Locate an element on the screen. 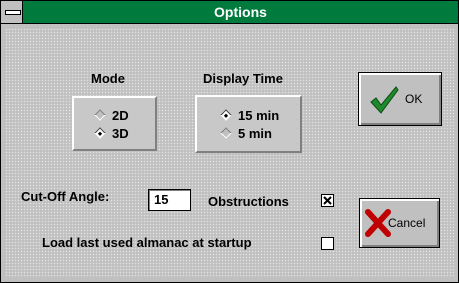 The width and height of the screenshot is (459, 283). display-time-group: 15 min 5 min is located at coordinates (248, 124).